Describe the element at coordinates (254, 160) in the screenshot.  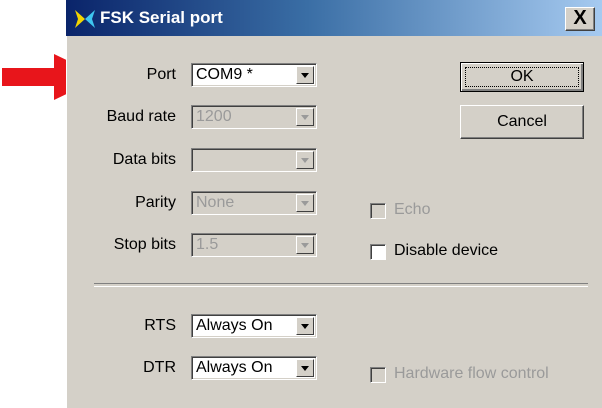
I see `data-bits-select` at that location.